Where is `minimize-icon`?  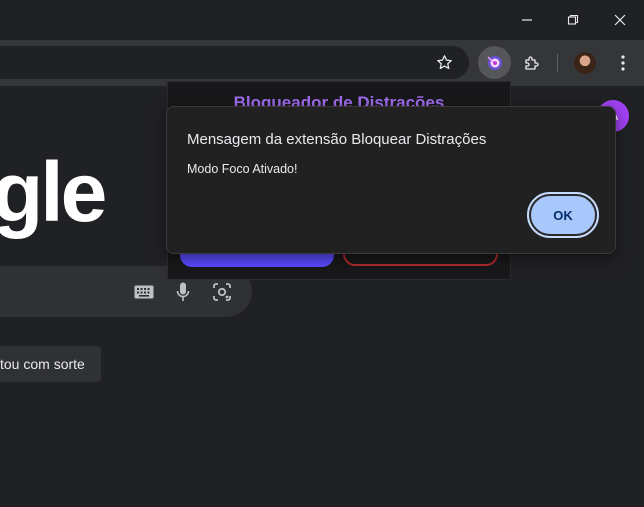
minimize-icon is located at coordinates (527, 20).